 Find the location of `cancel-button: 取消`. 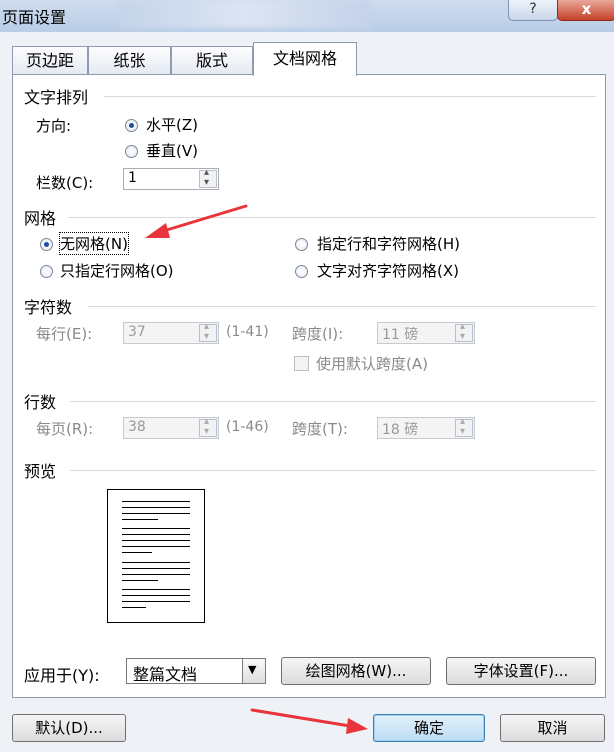

cancel-button: 取消 is located at coordinates (552, 728).